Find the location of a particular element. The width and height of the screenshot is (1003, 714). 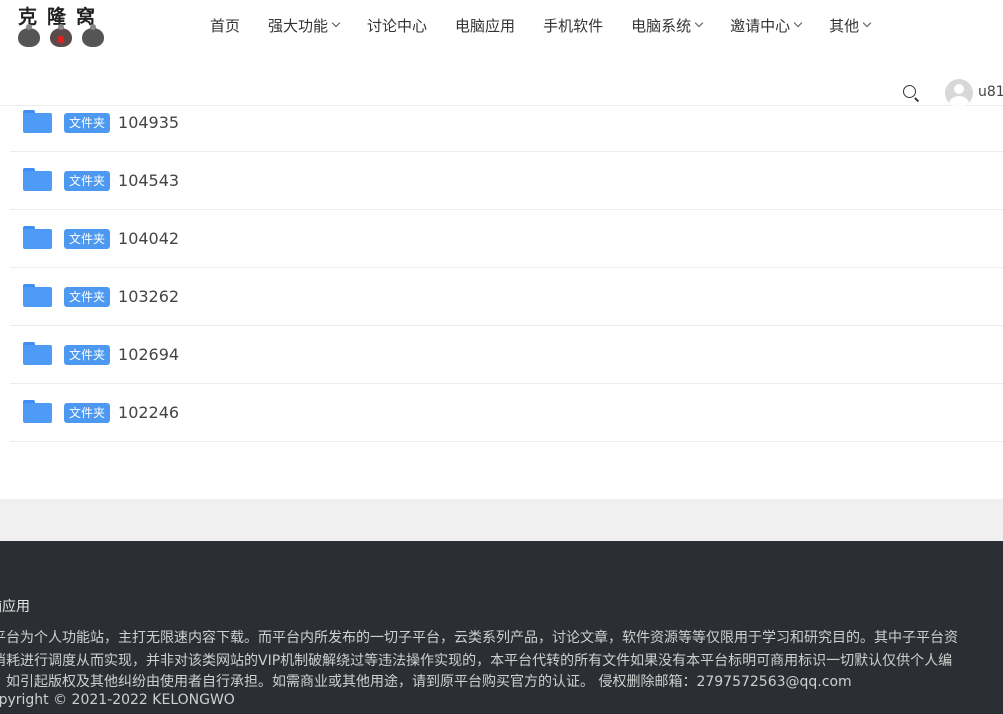

nav-label: 首页 is located at coordinates (225, 25).